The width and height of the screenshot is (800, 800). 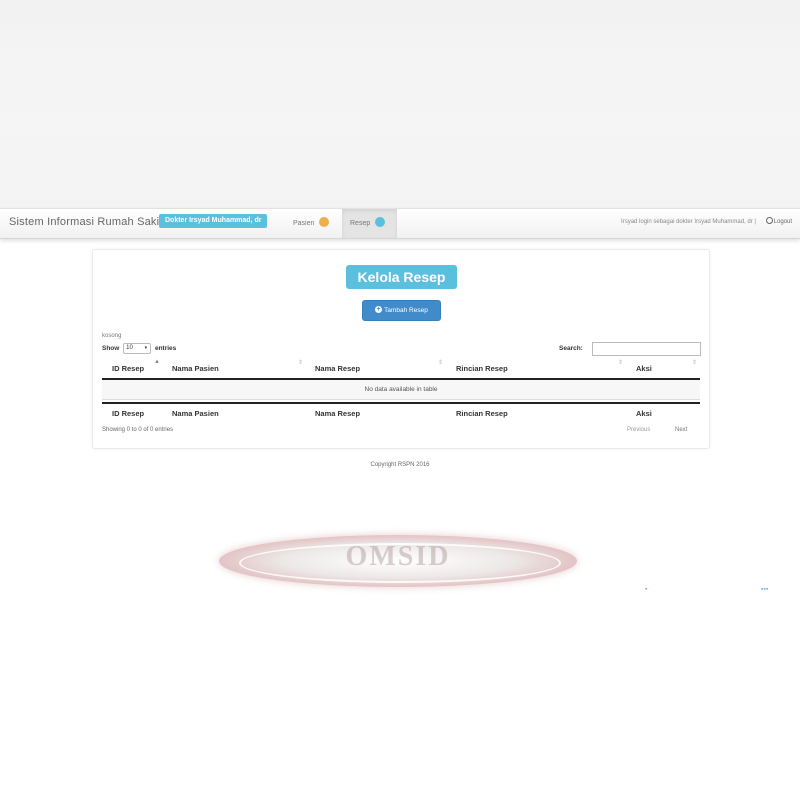 I want to click on table-info: Showing 0 to 0 of 0 entries, so click(x=138, y=430).